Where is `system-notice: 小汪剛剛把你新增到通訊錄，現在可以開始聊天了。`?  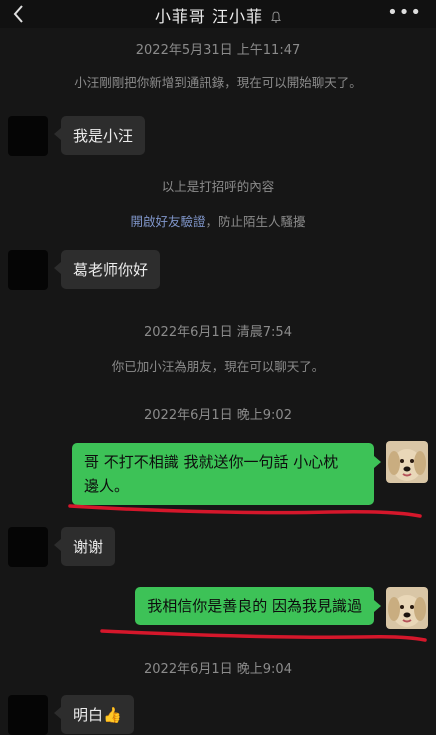
system-notice: 小汪剛剛把你新增到通訊錄，現在可以開始聊天了。 is located at coordinates (218, 82).